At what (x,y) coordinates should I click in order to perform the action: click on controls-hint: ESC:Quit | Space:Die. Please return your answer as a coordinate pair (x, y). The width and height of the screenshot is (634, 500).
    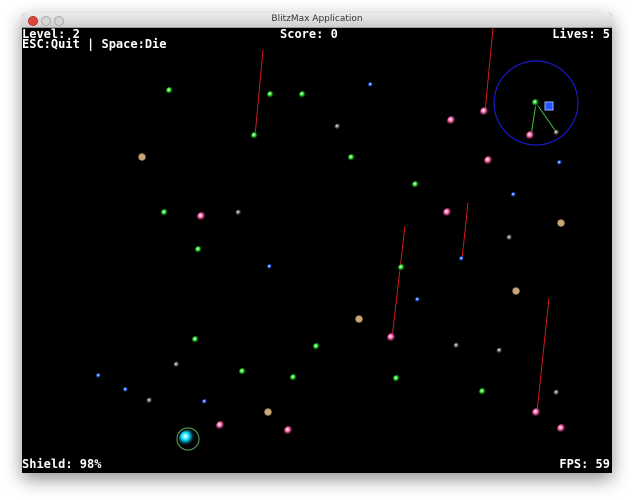
    Looking at the image, I should click on (94, 44).